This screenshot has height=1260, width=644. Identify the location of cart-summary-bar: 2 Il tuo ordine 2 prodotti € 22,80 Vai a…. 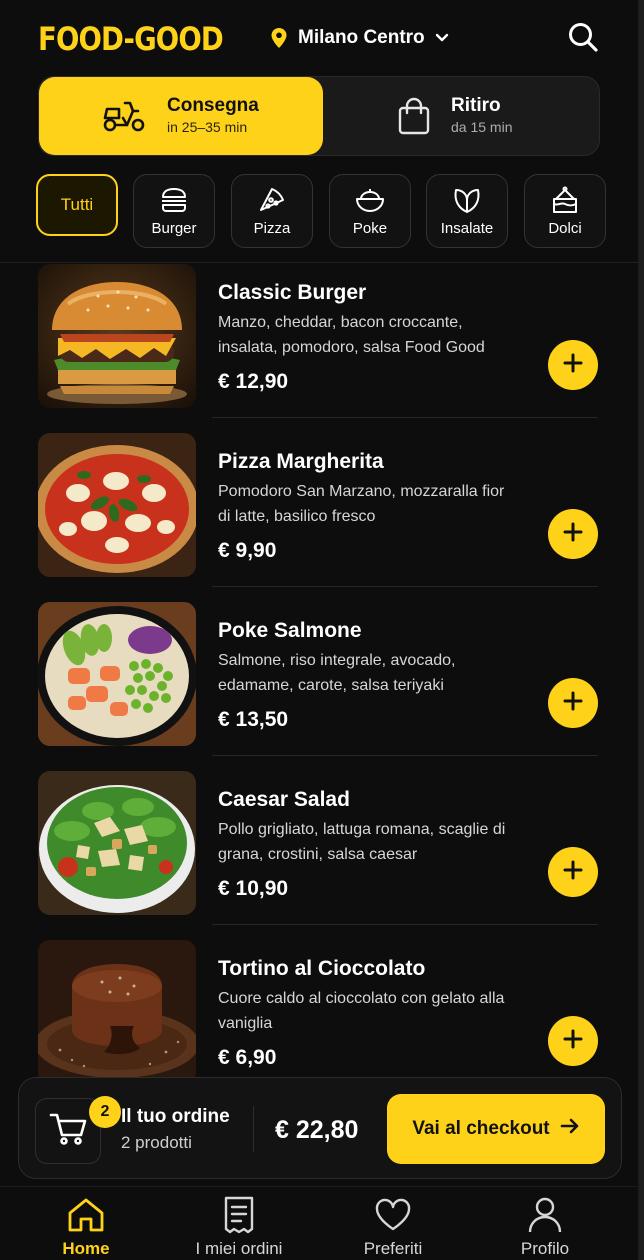
(320, 1128).